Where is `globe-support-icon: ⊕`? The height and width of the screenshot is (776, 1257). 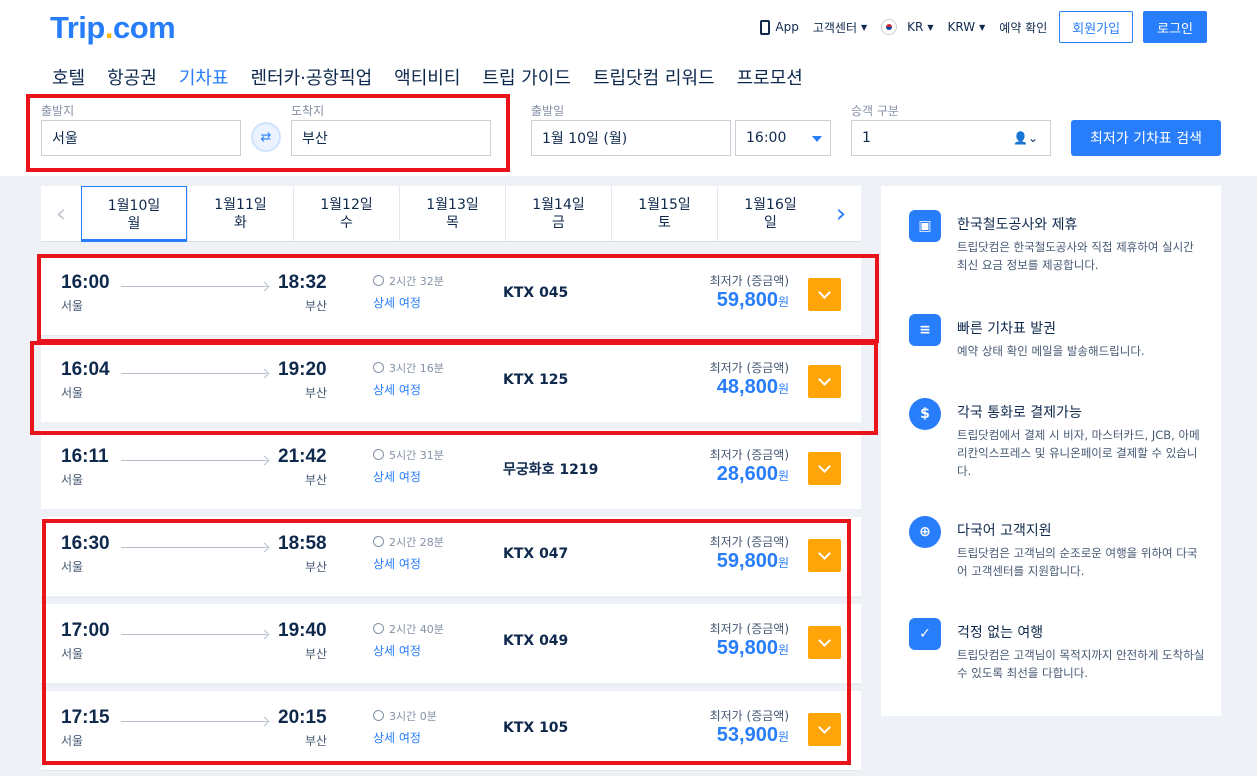
globe-support-icon: ⊕ is located at coordinates (925, 532).